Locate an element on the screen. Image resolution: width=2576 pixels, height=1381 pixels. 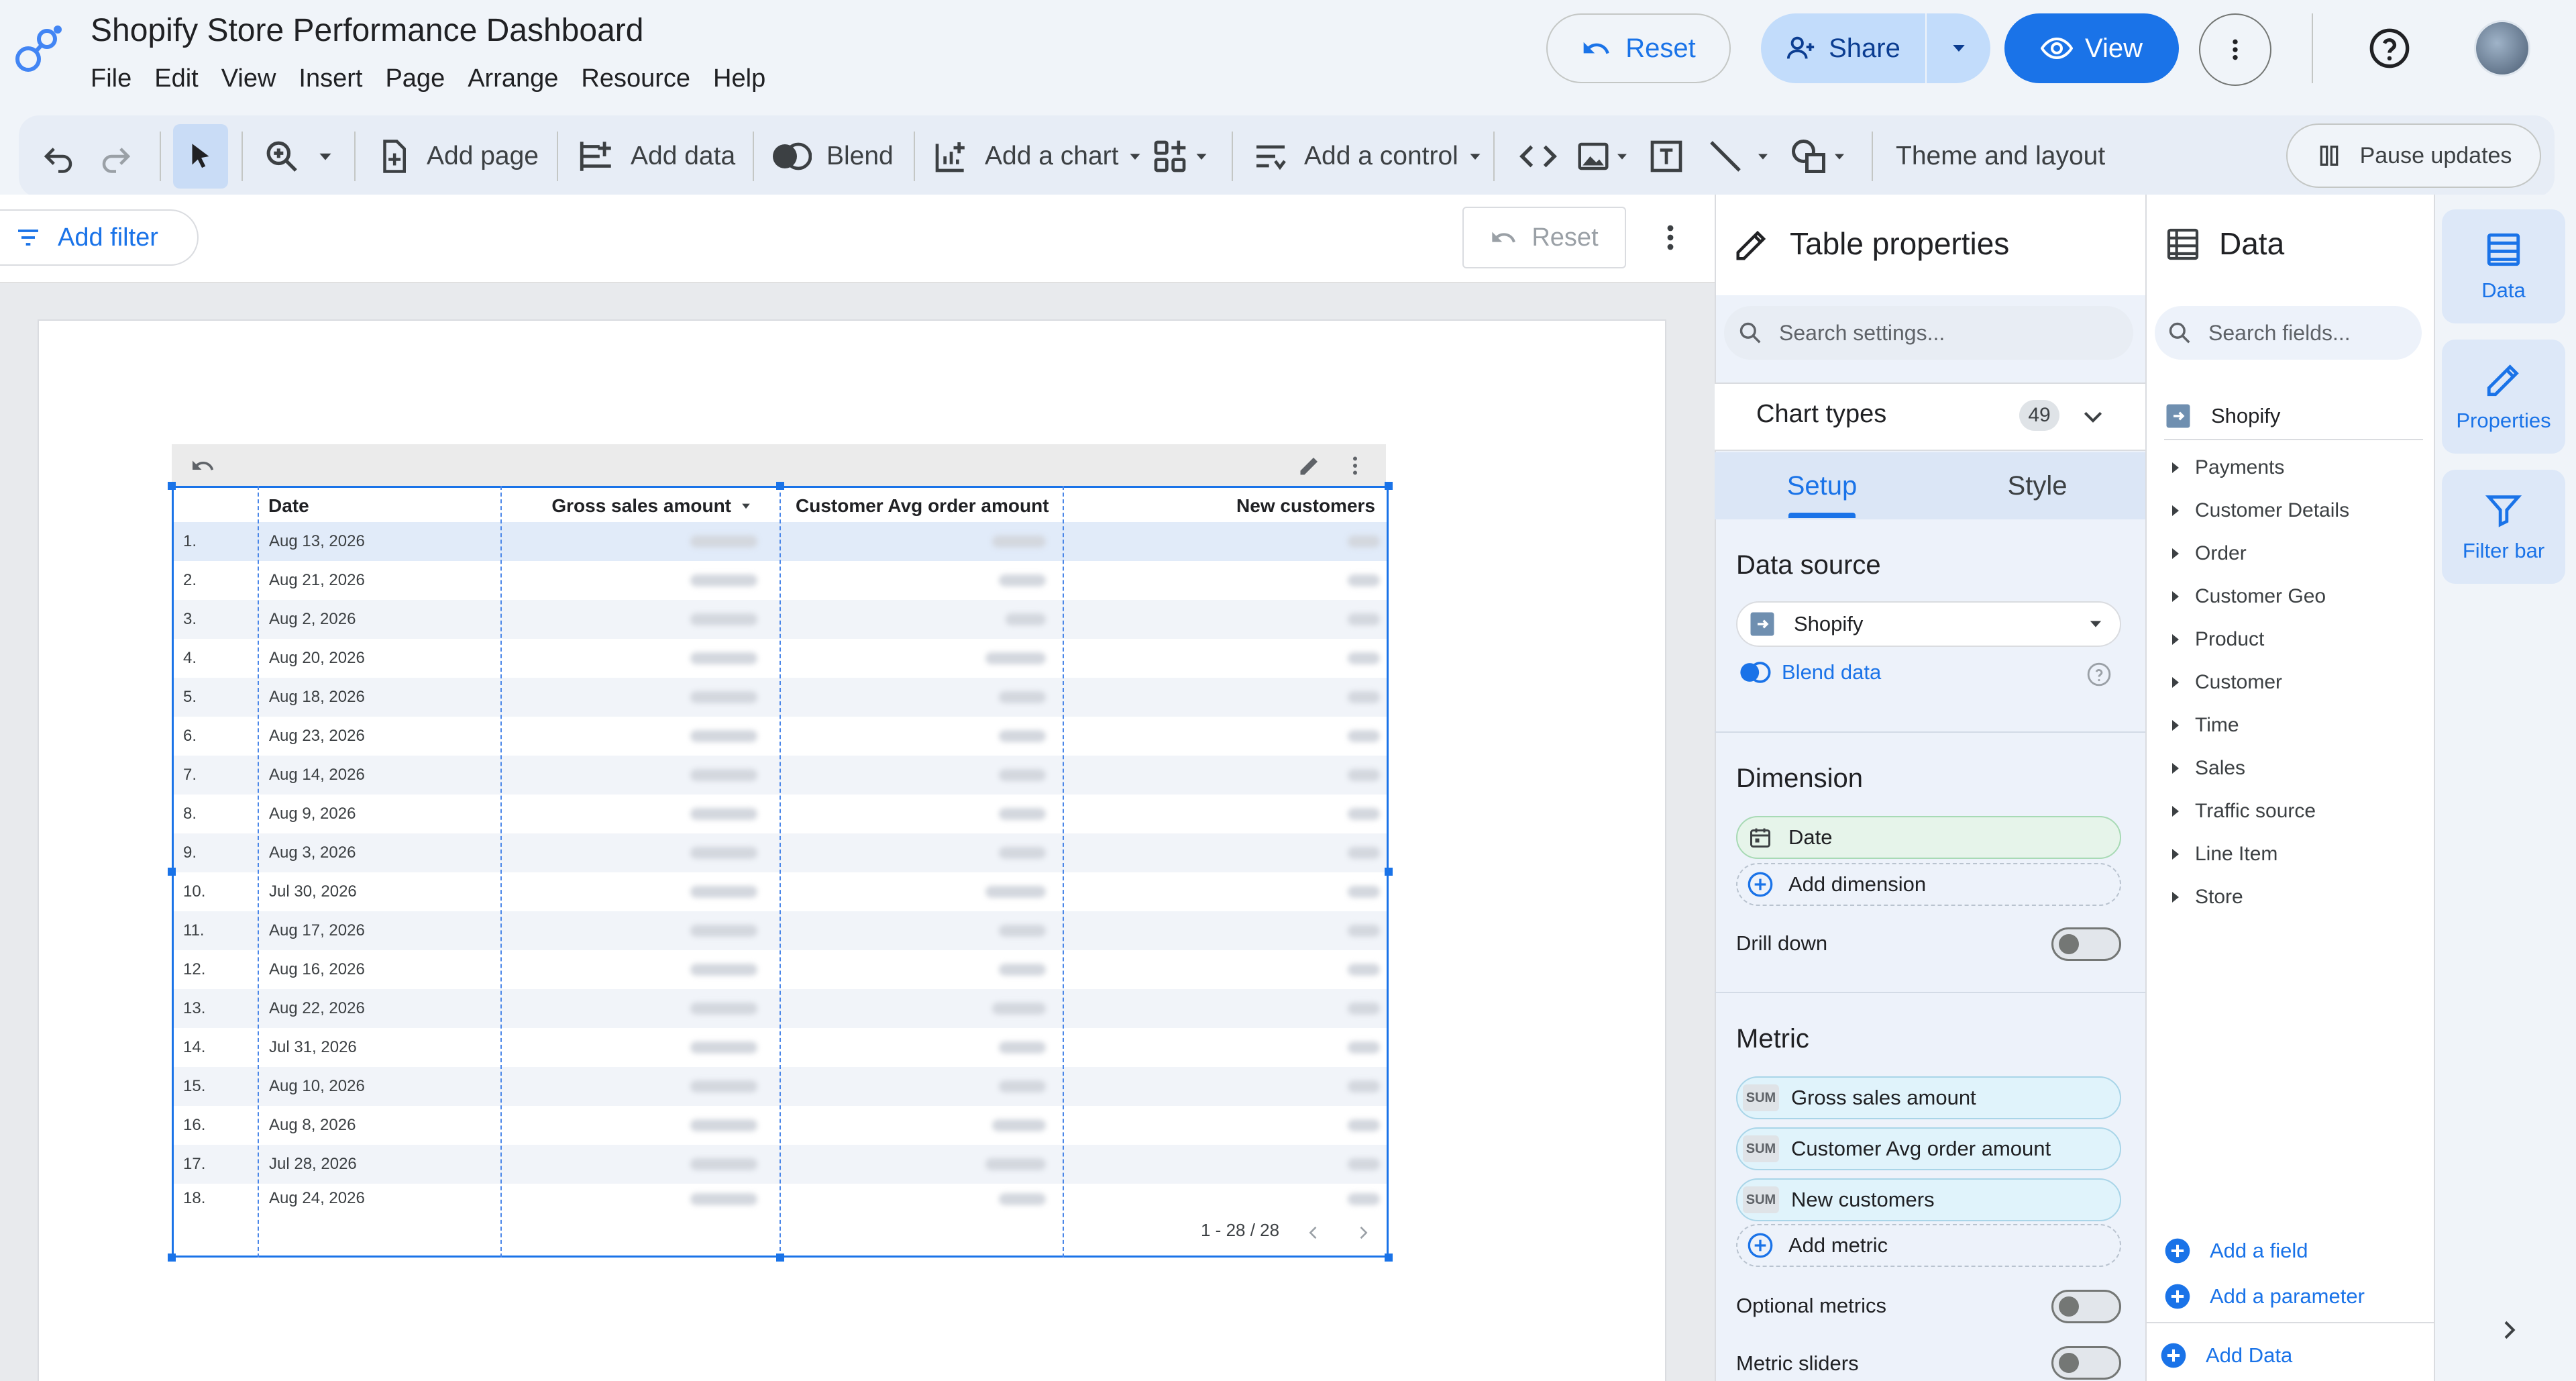
filter-reset-button: Reset is located at coordinates (1544, 237).